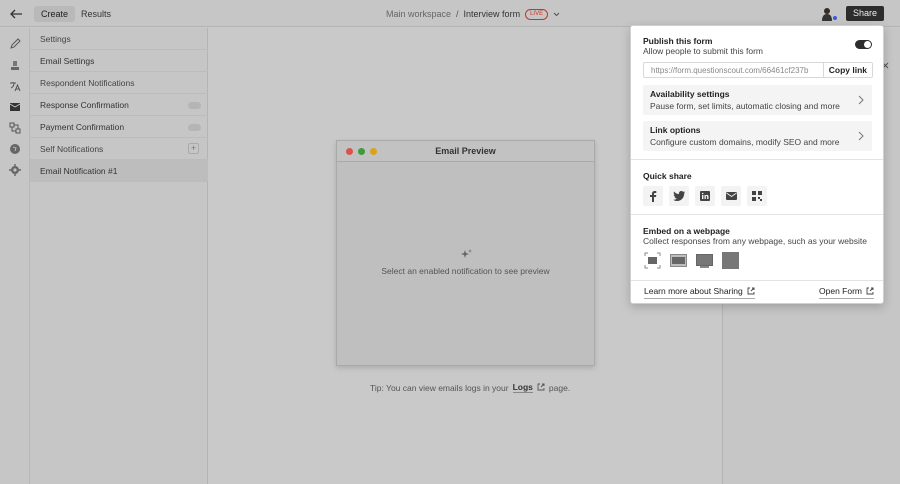 This screenshot has height=484, width=900. I want to click on qr-code-icon, so click(757, 196).